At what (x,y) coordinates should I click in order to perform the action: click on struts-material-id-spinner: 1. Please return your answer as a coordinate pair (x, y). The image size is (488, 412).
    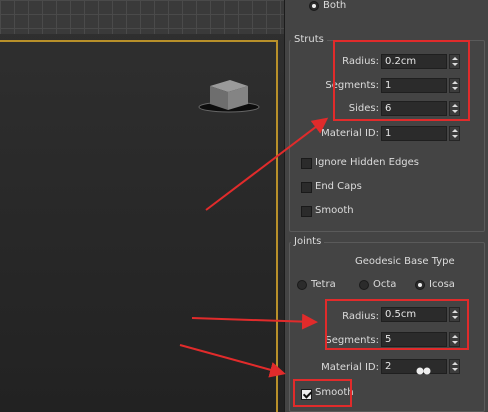
    Looking at the image, I should click on (421, 133).